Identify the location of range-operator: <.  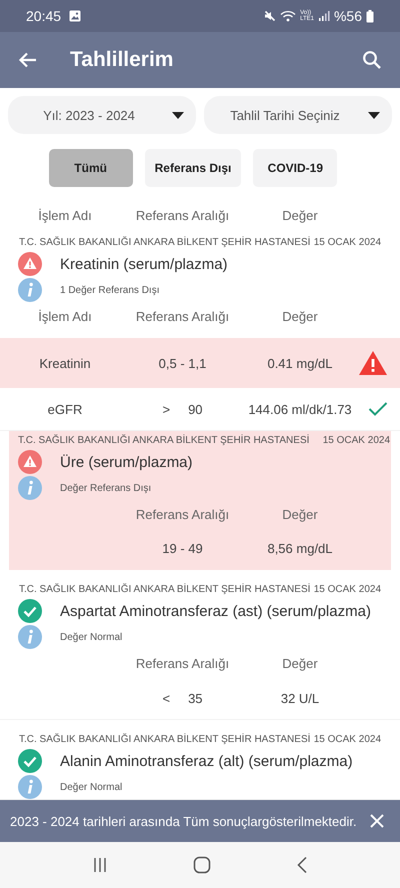
(166, 698).